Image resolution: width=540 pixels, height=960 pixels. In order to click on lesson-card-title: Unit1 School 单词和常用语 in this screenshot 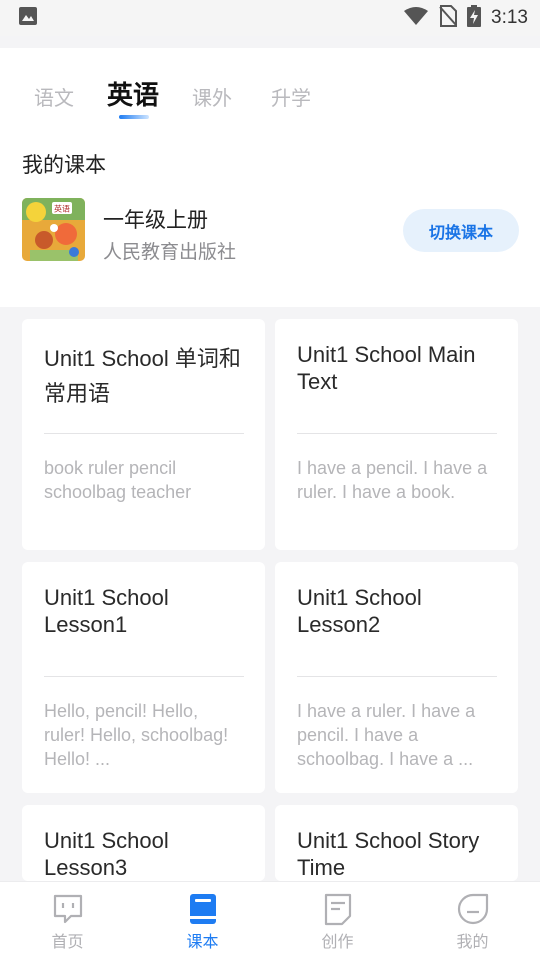, I will do `click(142, 376)`.